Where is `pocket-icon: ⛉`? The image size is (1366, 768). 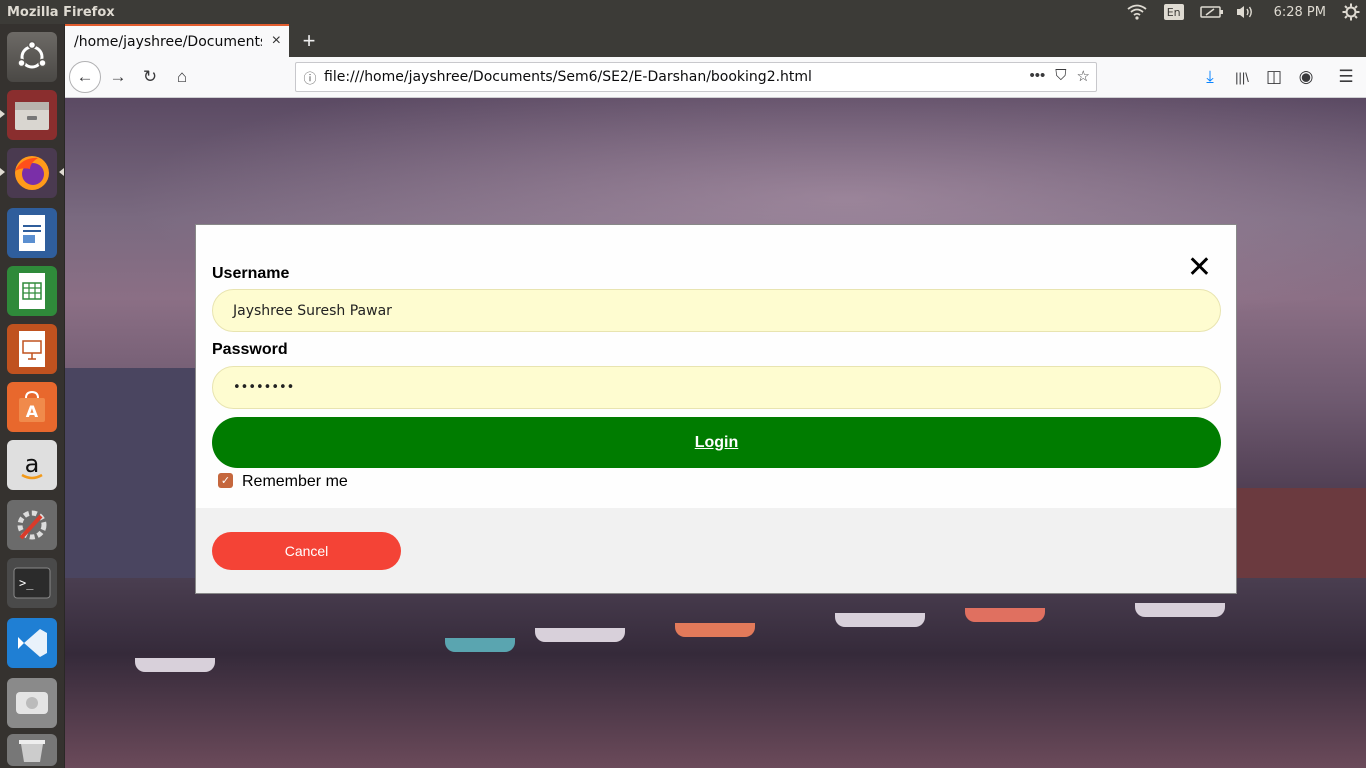
pocket-icon: ⛉ is located at coordinates (1060, 76).